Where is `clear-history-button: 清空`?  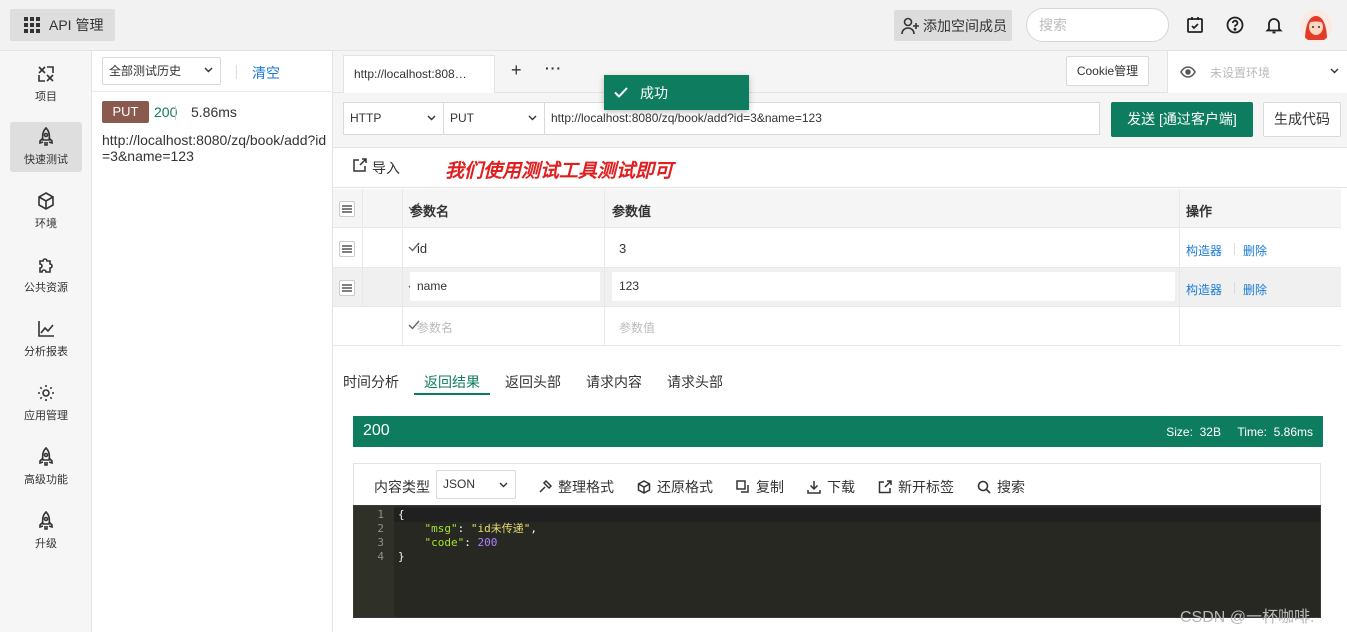
clear-history-button: 清空 is located at coordinates (266, 73).